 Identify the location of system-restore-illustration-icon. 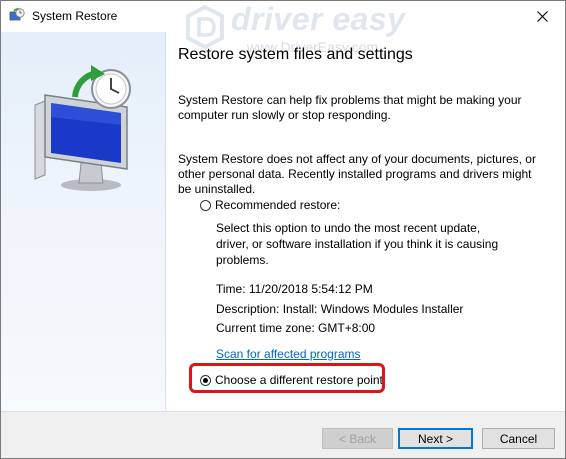
(82, 128).